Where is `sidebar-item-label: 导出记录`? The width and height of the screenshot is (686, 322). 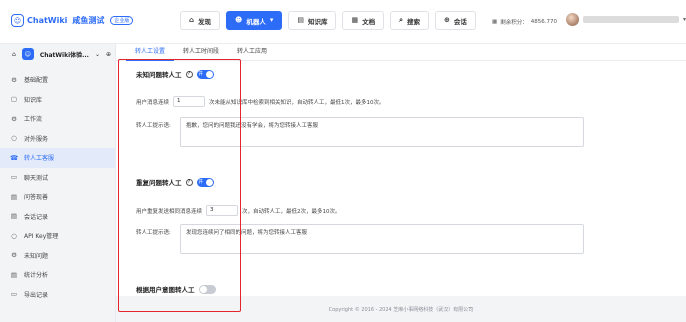 sidebar-item-label: 导出记录 is located at coordinates (36, 295).